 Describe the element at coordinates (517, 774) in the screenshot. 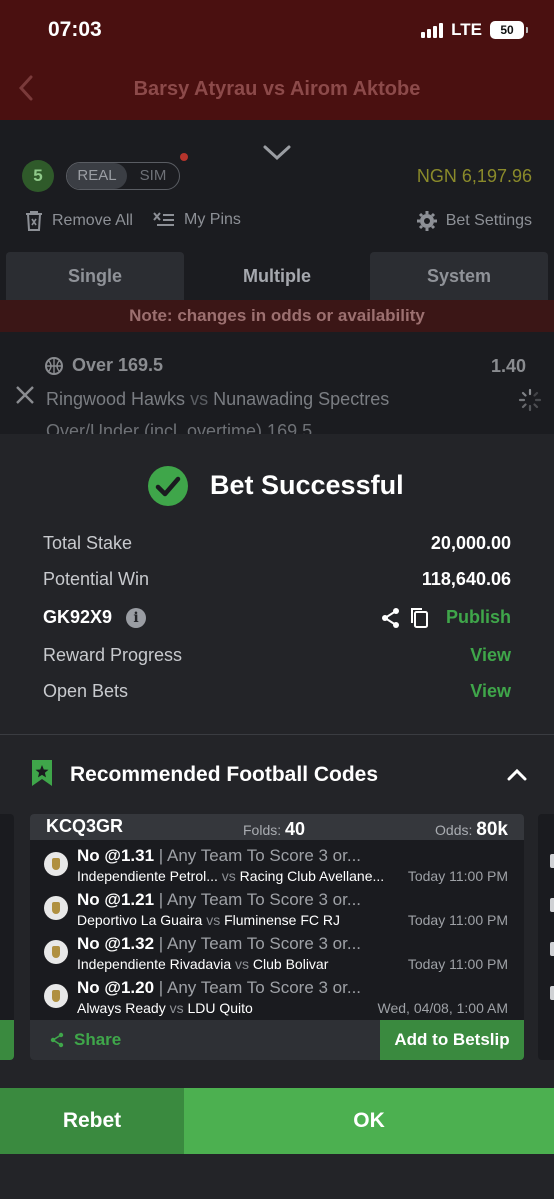

I see `chevron-up-icon` at that location.